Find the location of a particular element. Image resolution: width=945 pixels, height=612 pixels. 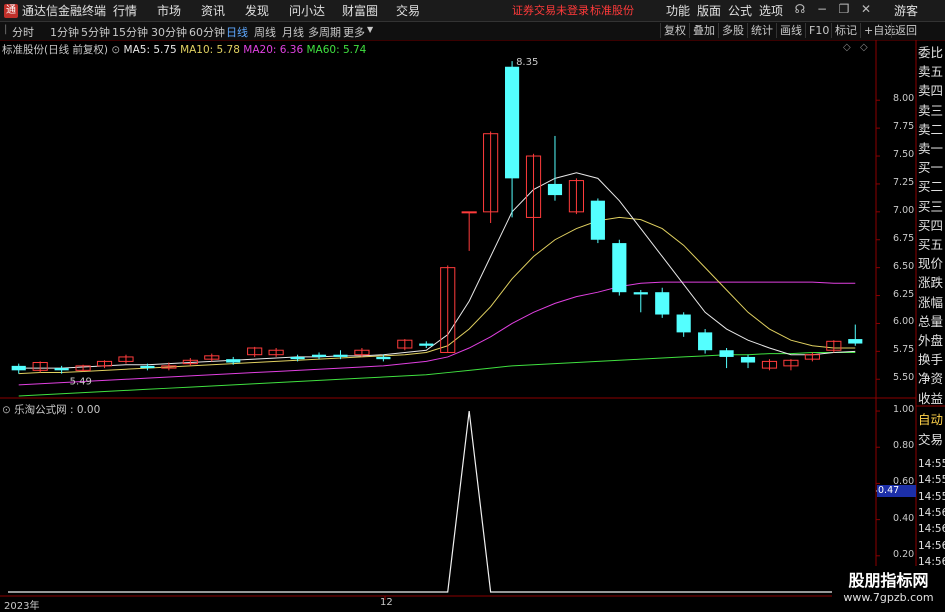

sub-indicator-label: 乐淘公式网 : 0.00 is located at coordinates (57, 410).